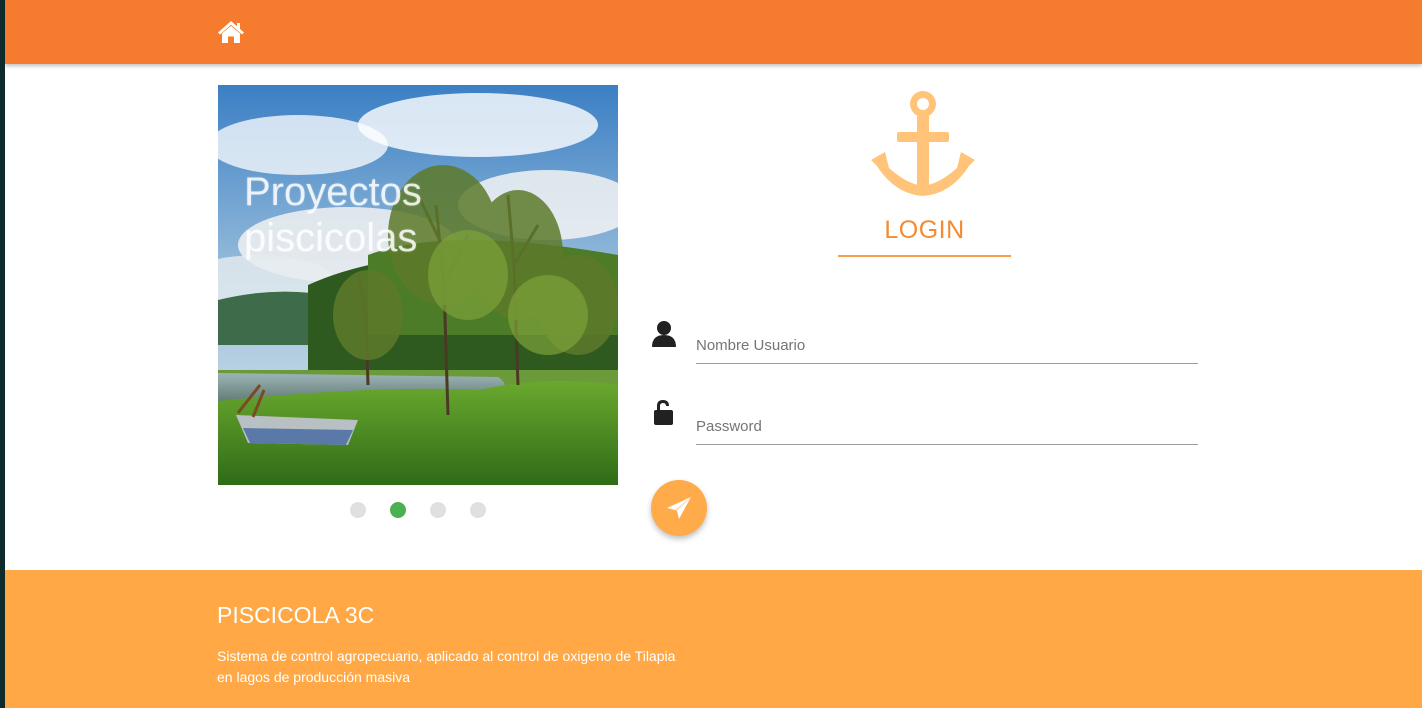 This screenshot has width=1427, height=708. I want to click on footer-title: PISCICOLA 3C, so click(296, 615).